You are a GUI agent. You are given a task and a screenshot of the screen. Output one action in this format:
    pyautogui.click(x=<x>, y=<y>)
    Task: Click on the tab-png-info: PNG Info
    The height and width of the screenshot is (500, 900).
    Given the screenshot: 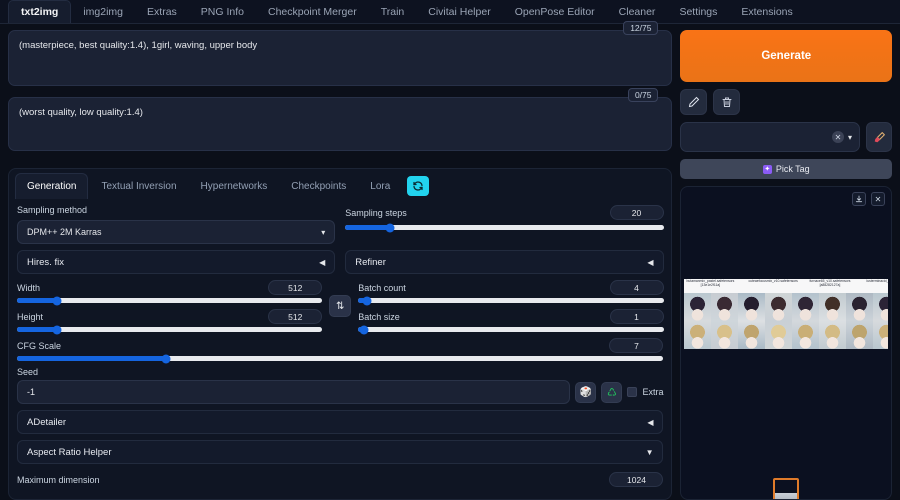 What is the action you would take?
    pyautogui.click(x=222, y=11)
    